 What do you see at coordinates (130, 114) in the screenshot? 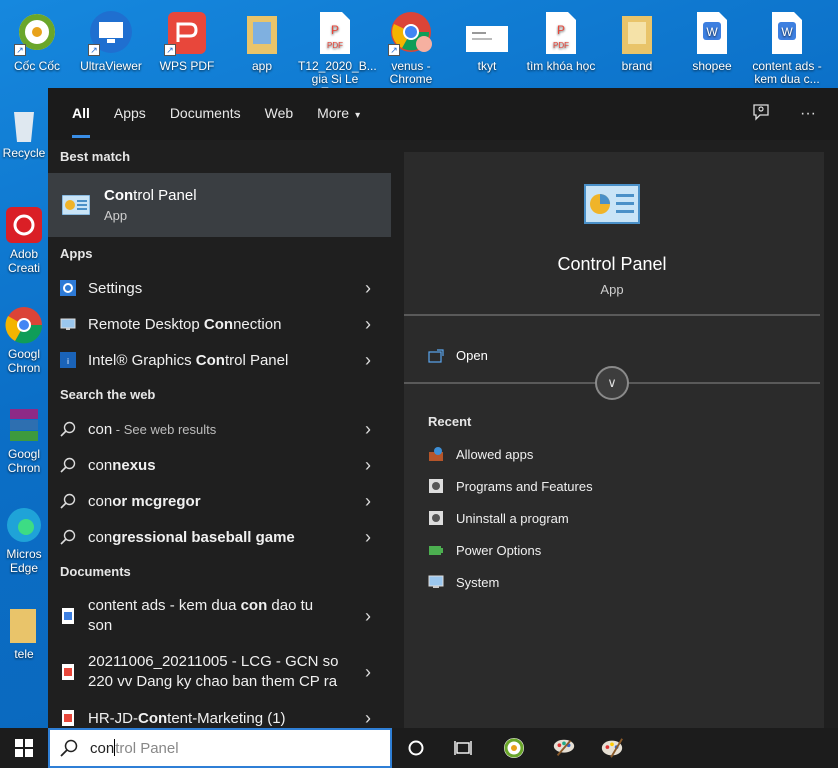
I see `tab-apps: Apps` at bounding box center [130, 114].